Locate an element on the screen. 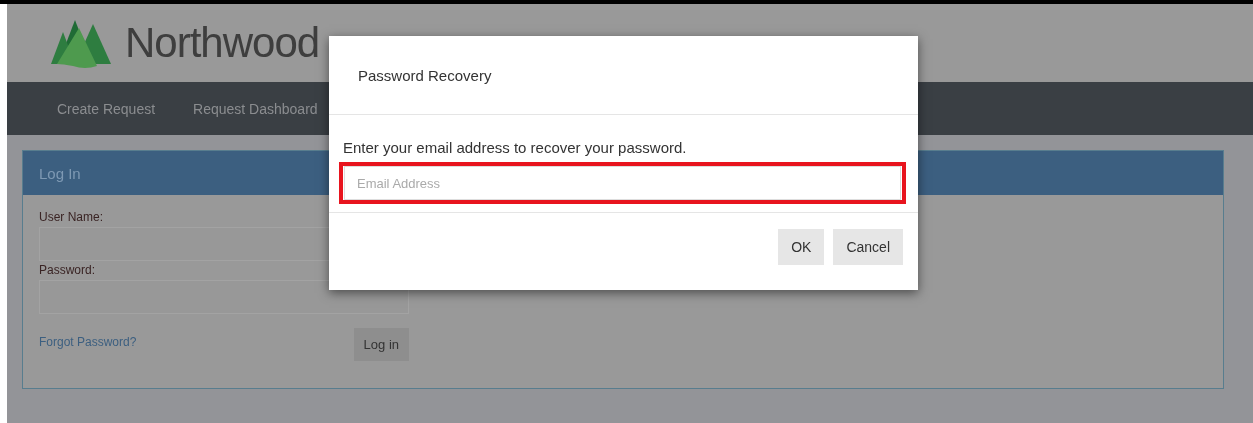 The image size is (1253, 423). dialog-button: OK is located at coordinates (801, 247).